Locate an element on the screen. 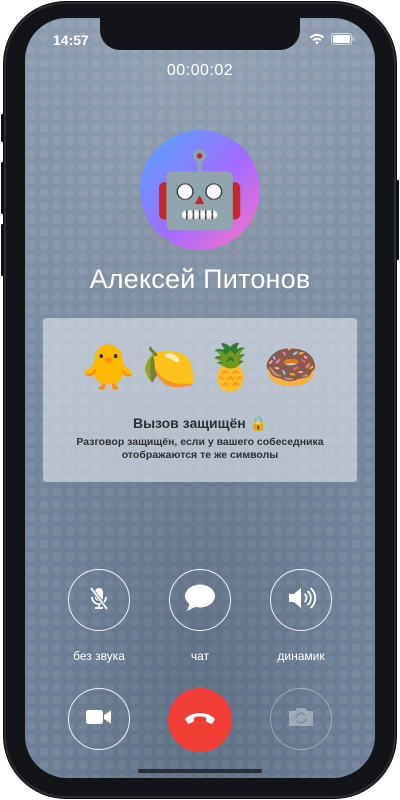  video-button is located at coordinates (99, 719).